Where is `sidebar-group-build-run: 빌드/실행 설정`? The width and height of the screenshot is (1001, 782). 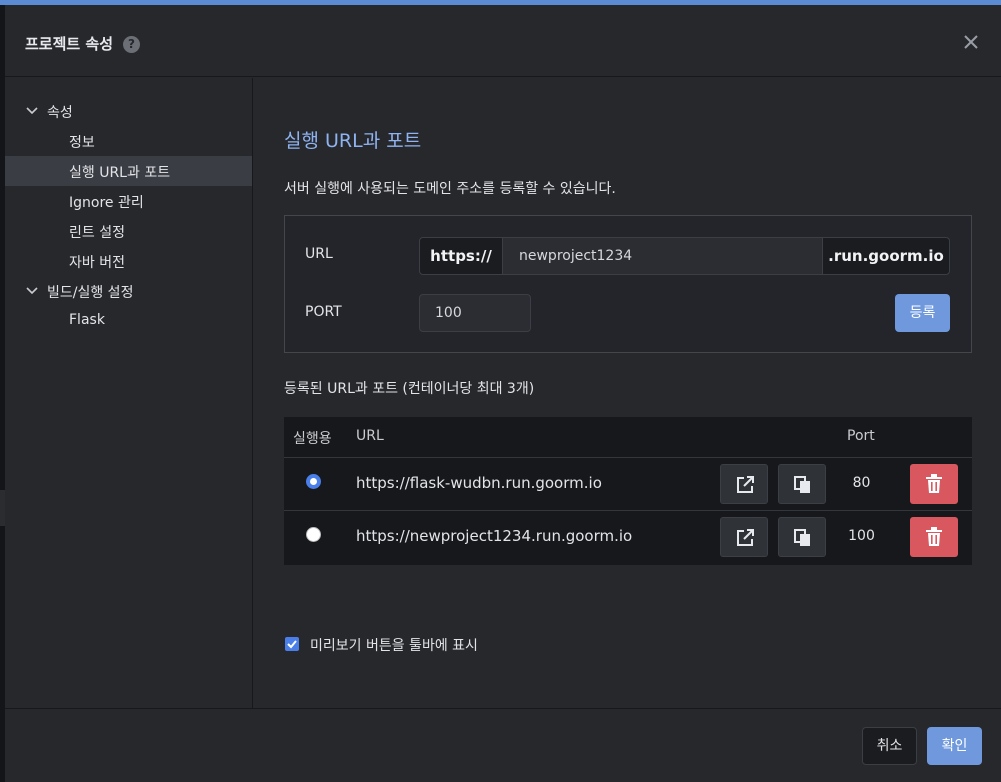 sidebar-group-build-run: 빌드/실행 설정 is located at coordinates (128, 291).